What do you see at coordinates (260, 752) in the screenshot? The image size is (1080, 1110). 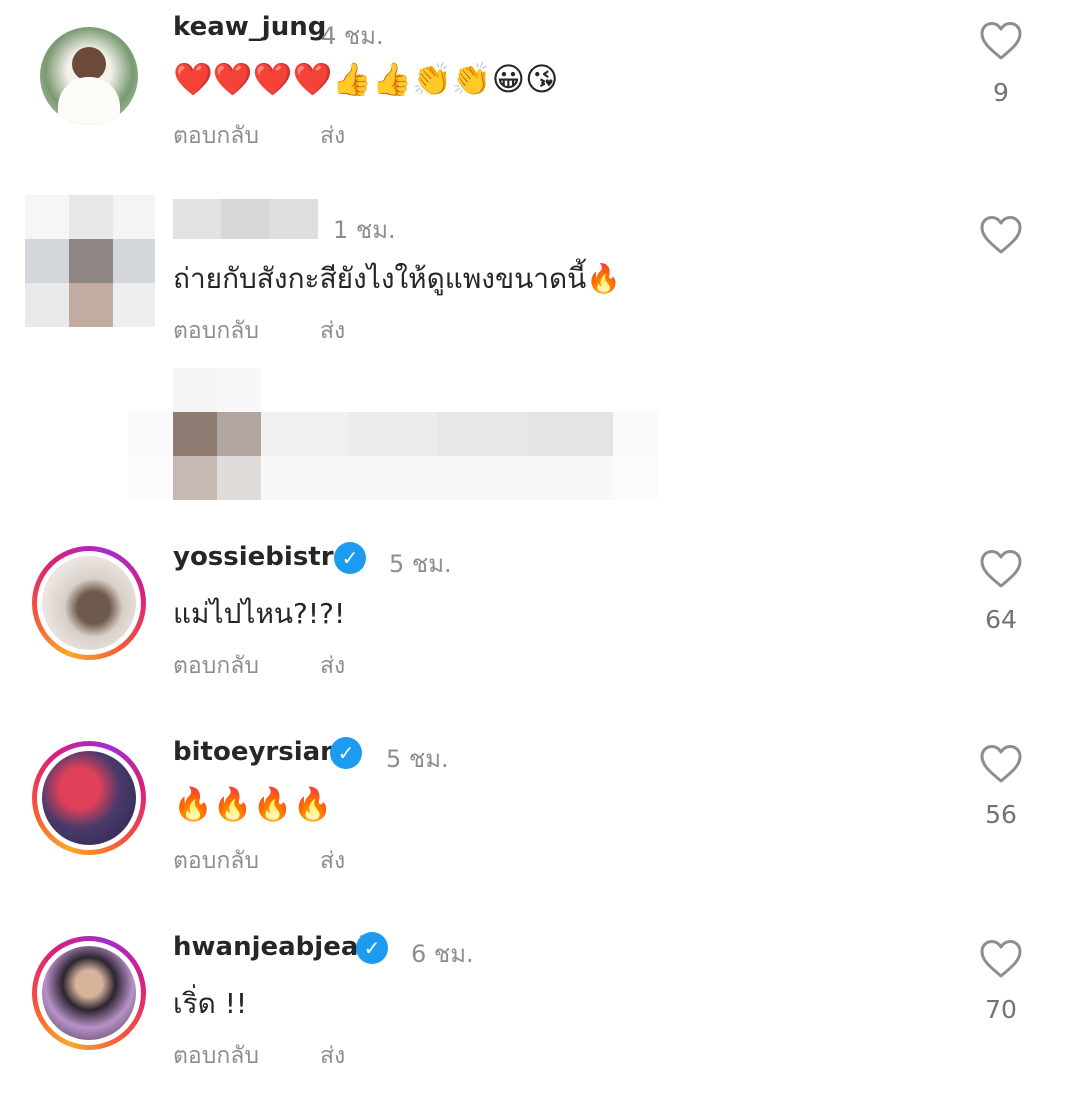 I see `comment-username: bitoeyrsiam` at bounding box center [260, 752].